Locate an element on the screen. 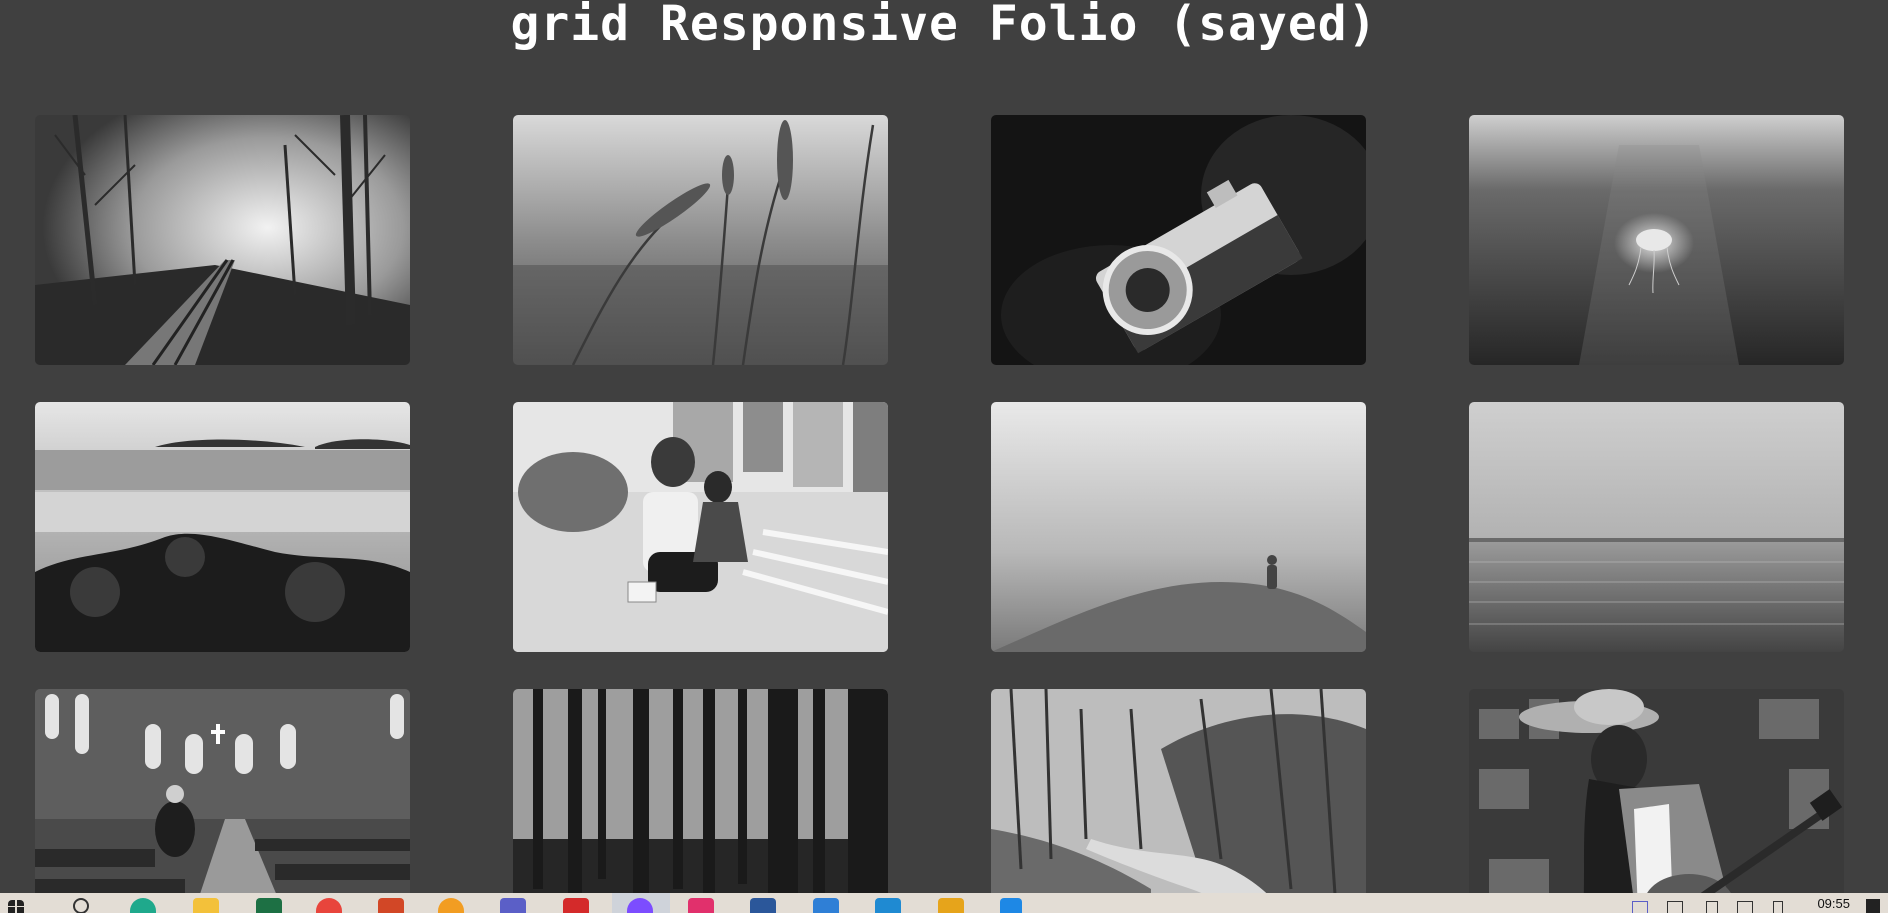 Image resolution: width=1888 pixels, height=913 pixels. chrome-icon is located at coordinates (329, 905).